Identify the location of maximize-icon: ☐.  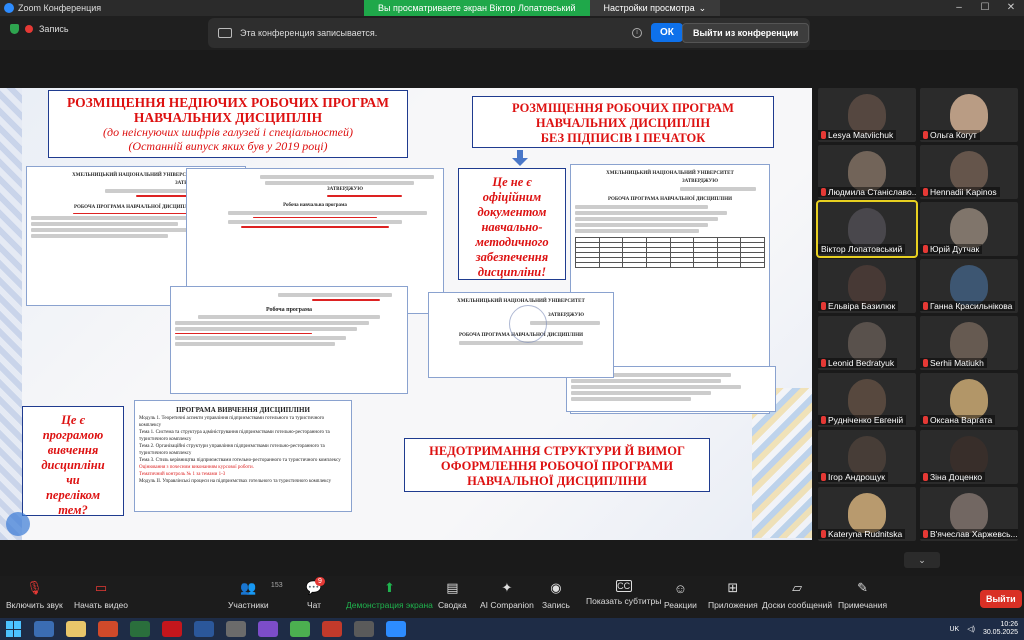
(985, 8).